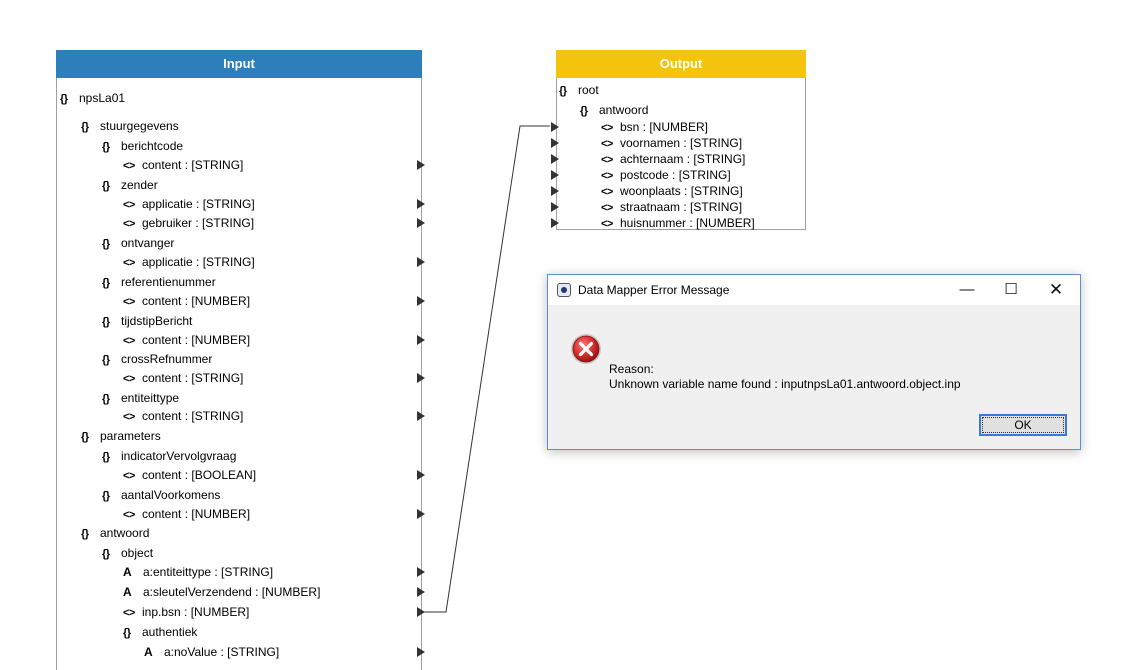  I want to click on tree-node-npsla01: {} npsLa01, so click(92, 98).